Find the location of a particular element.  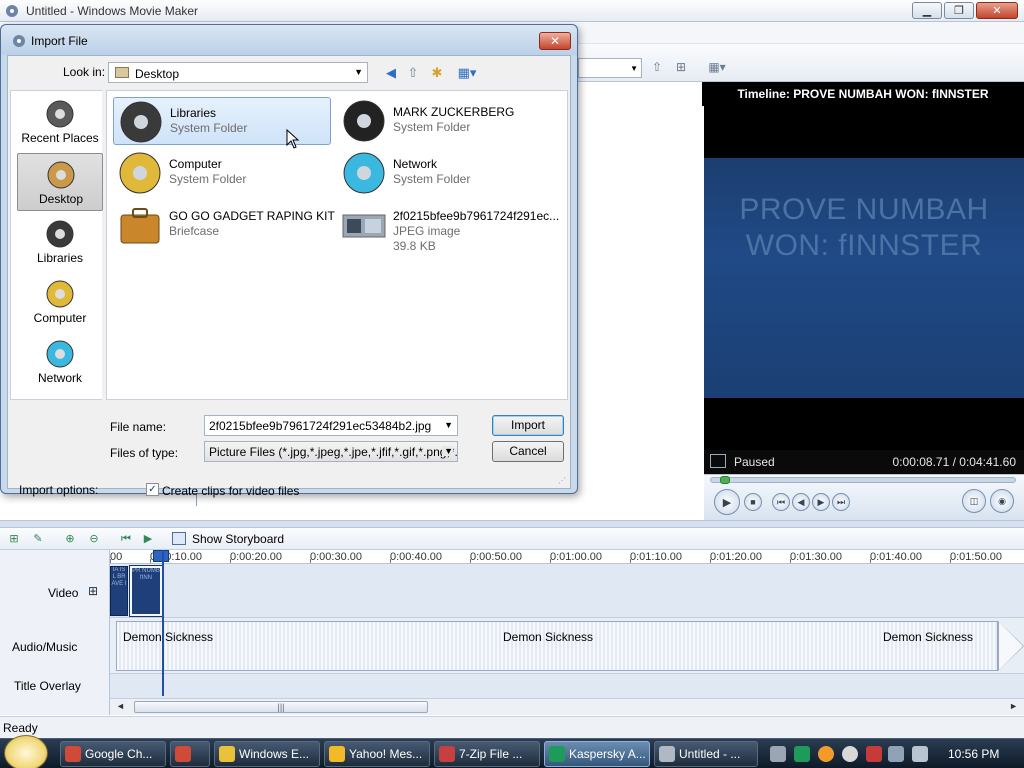

start-button is located at coordinates (26, 751).